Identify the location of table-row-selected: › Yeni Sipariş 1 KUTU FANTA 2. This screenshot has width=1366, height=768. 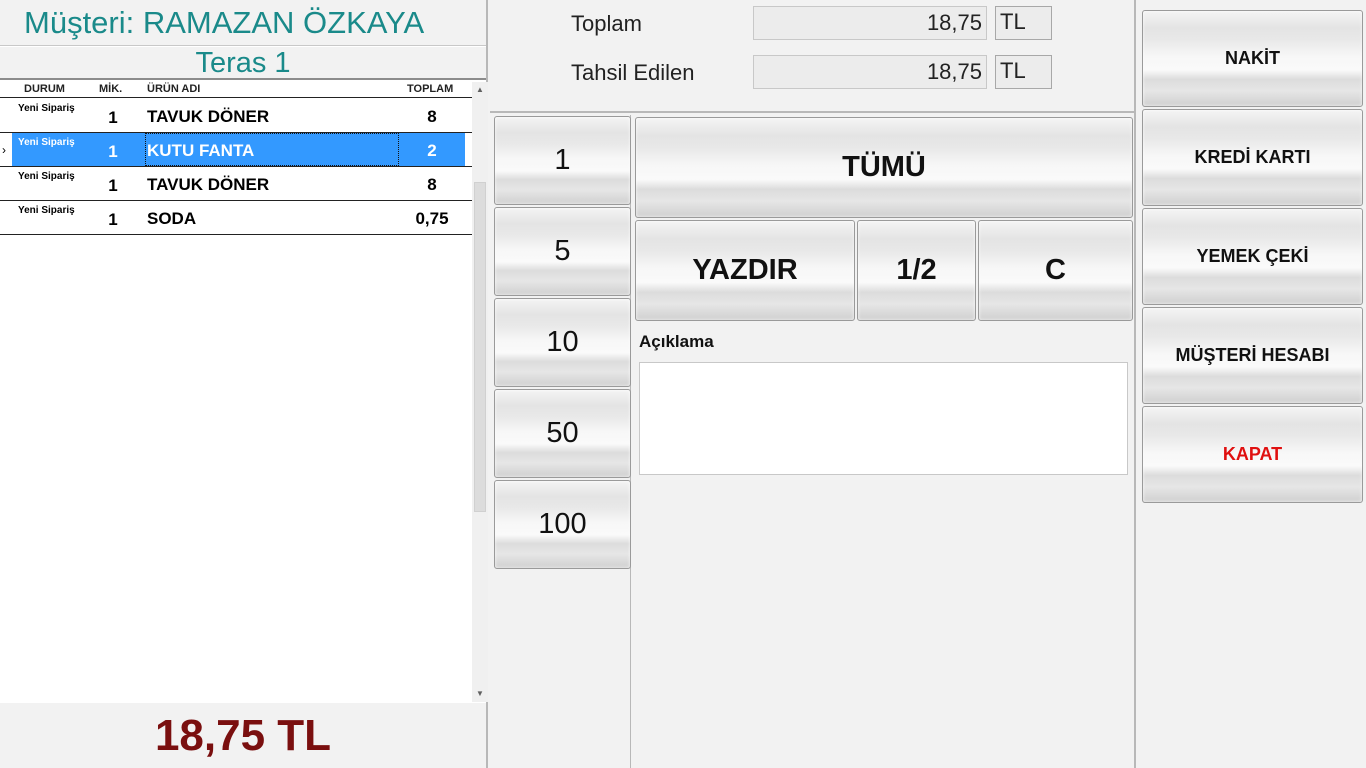
(236, 150).